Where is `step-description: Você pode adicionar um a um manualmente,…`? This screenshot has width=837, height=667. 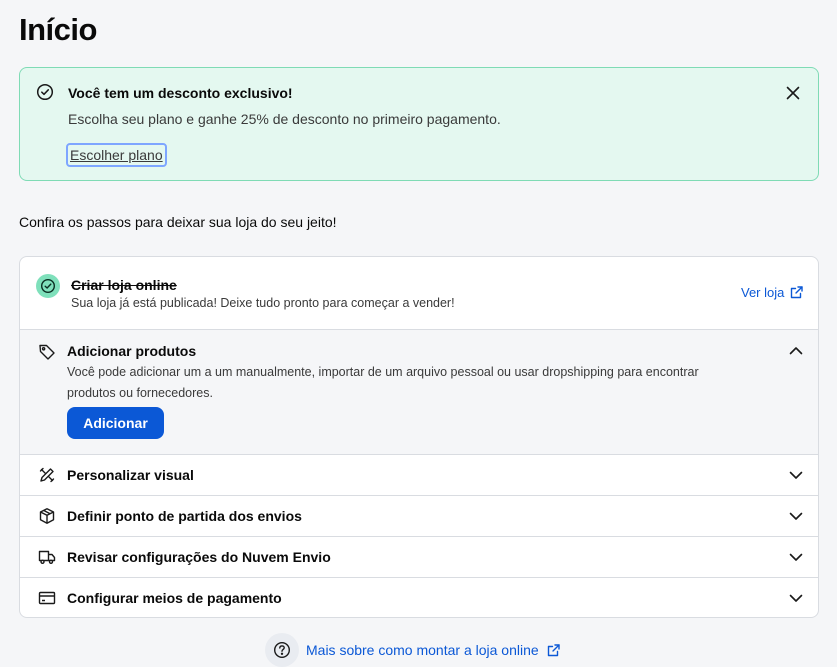 step-description: Você pode adicionar um a um manualmente,… is located at coordinates (383, 382).